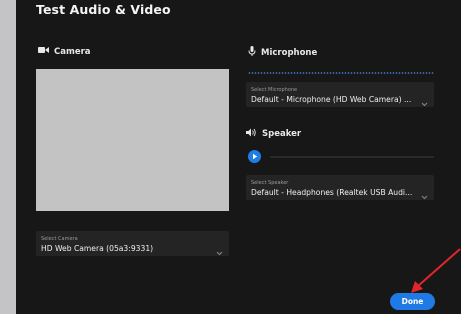 This screenshot has width=461, height=314. I want to click on camera-select-value: HD Web Camera (05a3:9331), so click(97, 248).